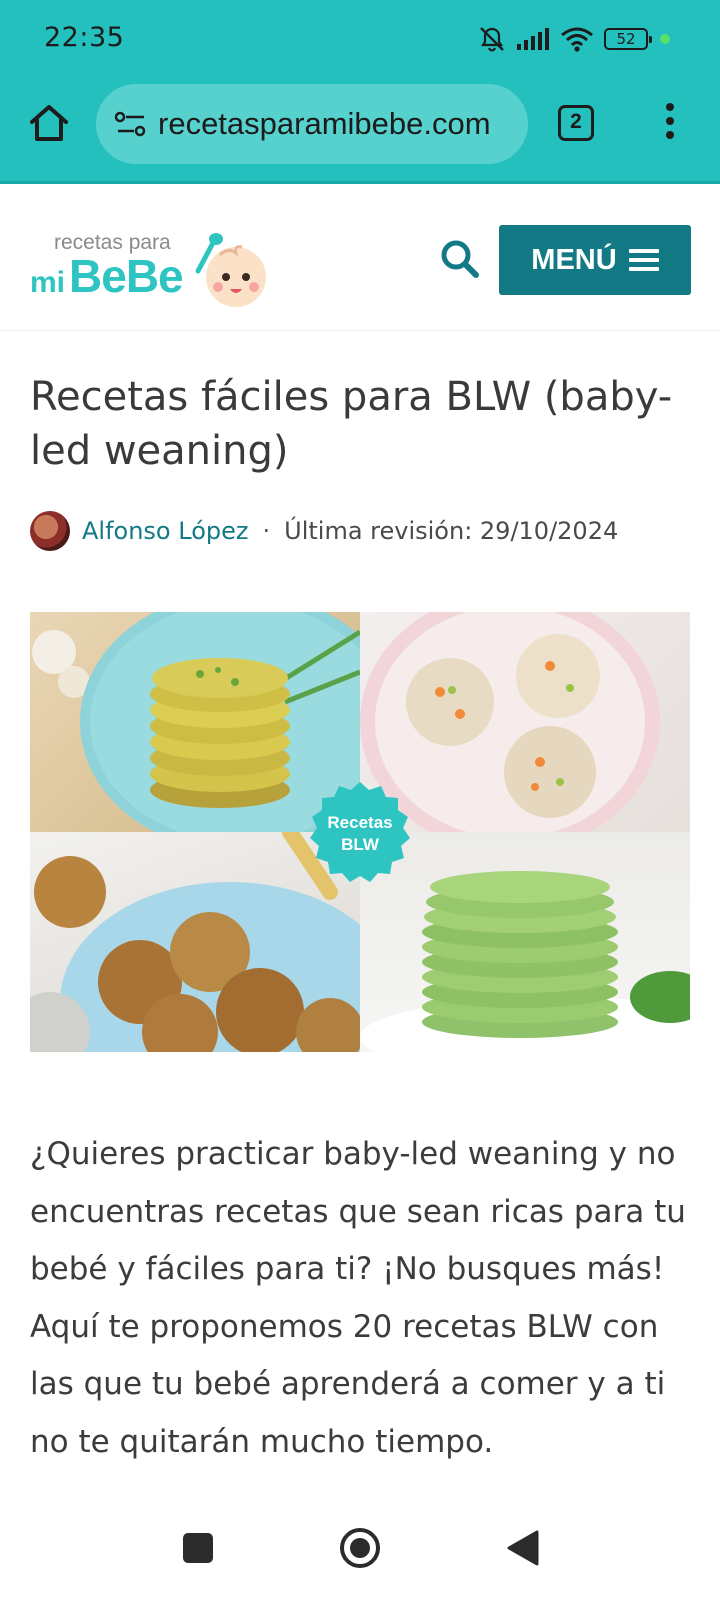  What do you see at coordinates (643, 260) in the screenshot?
I see `hamburger-icon` at bounding box center [643, 260].